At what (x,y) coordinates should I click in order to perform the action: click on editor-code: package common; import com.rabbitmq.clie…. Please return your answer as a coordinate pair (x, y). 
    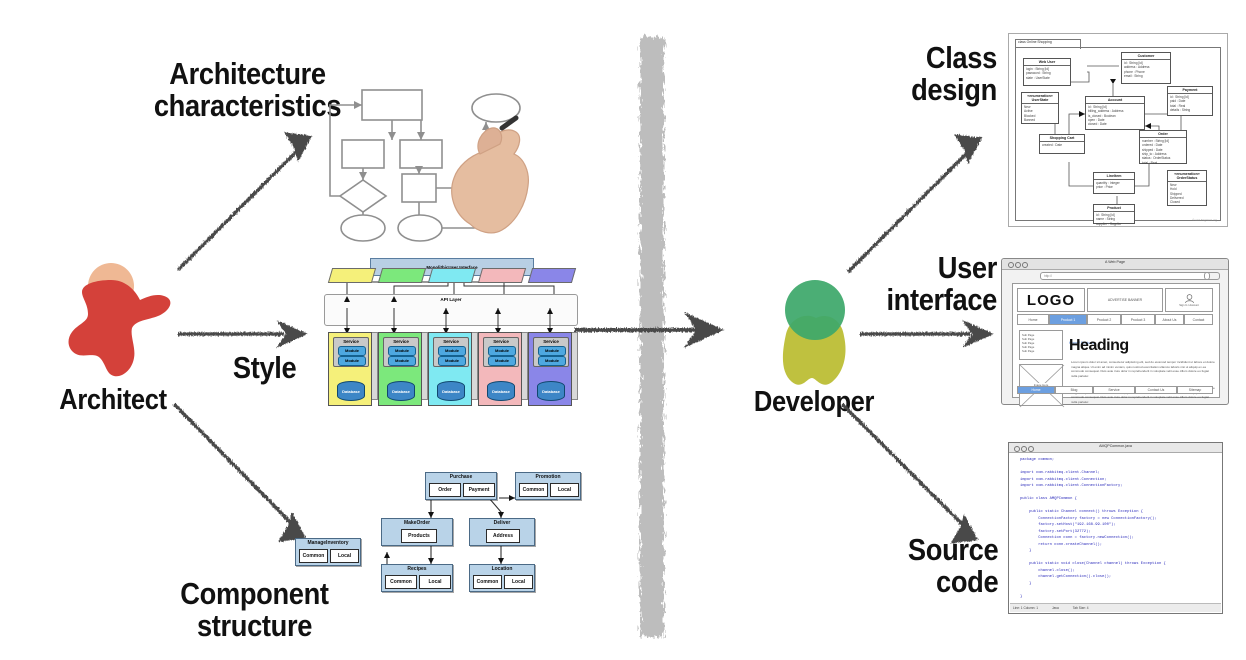
    Looking at the image, I should click on (1115, 528).